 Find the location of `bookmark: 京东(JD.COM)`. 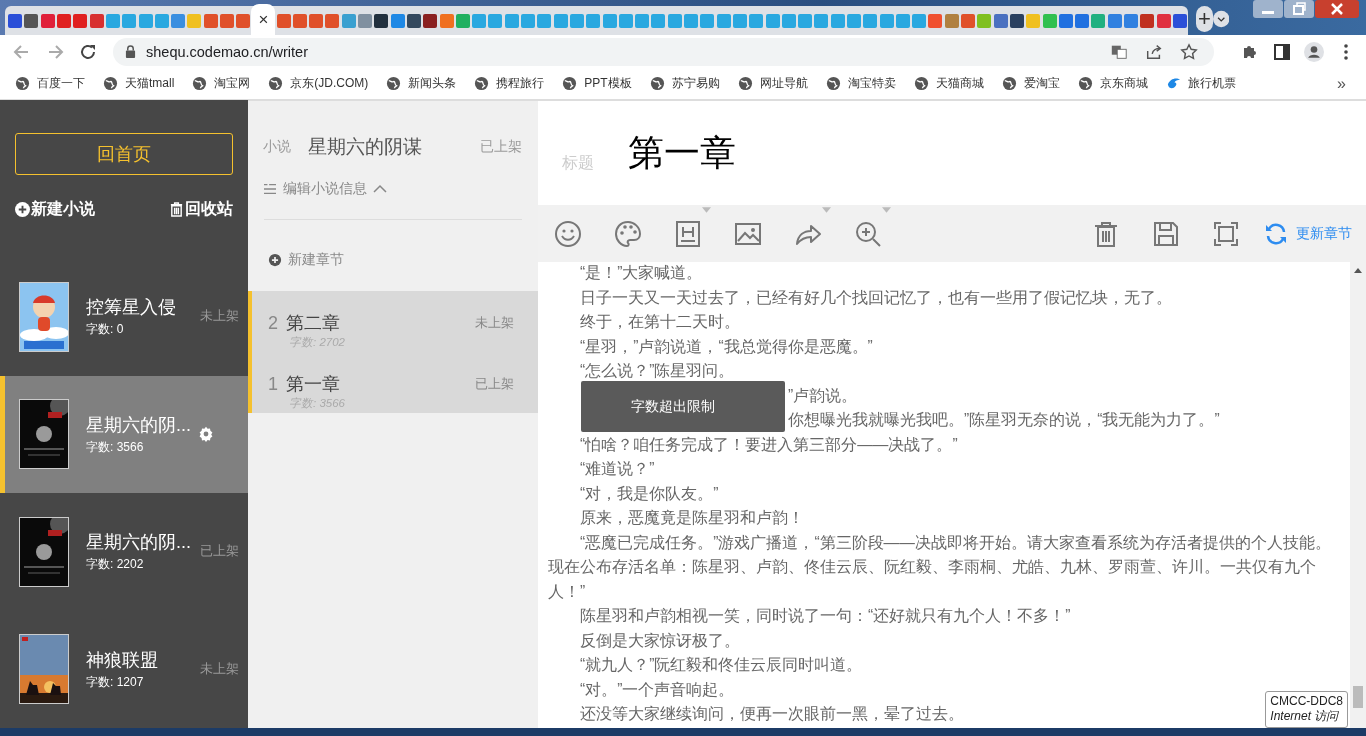

bookmark: 京东(JD.COM) is located at coordinates (318, 83).